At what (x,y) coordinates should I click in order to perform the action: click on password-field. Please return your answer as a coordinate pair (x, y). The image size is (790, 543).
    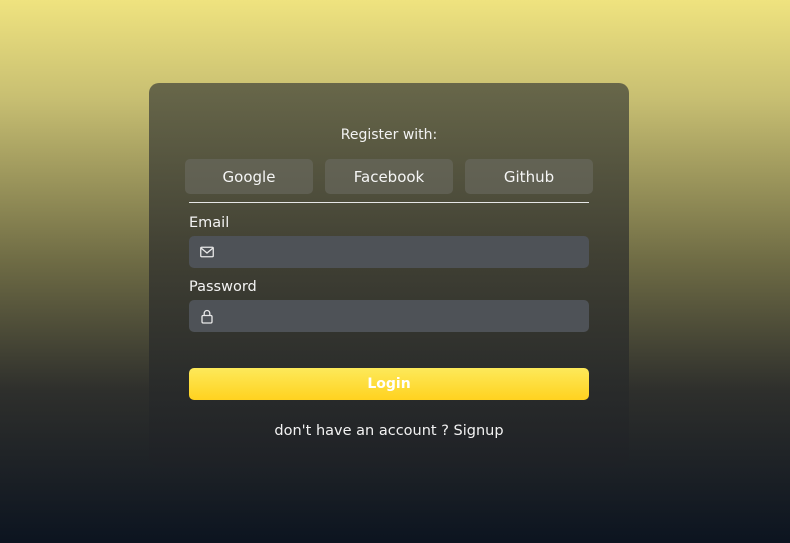
    Looking at the image, I should click on (389, 316).